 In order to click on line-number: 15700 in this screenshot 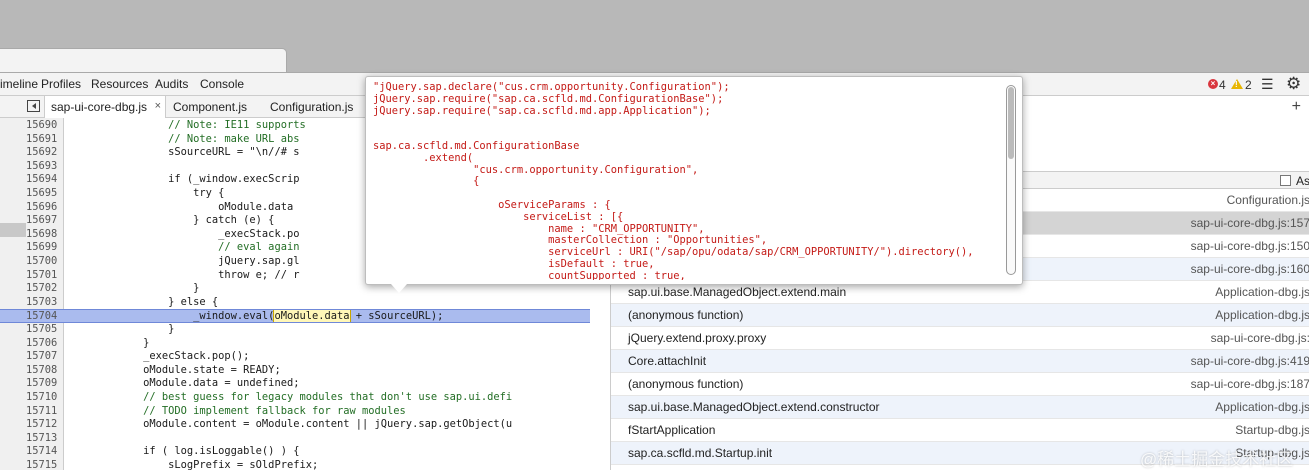, I will do `click(44, 262)`.